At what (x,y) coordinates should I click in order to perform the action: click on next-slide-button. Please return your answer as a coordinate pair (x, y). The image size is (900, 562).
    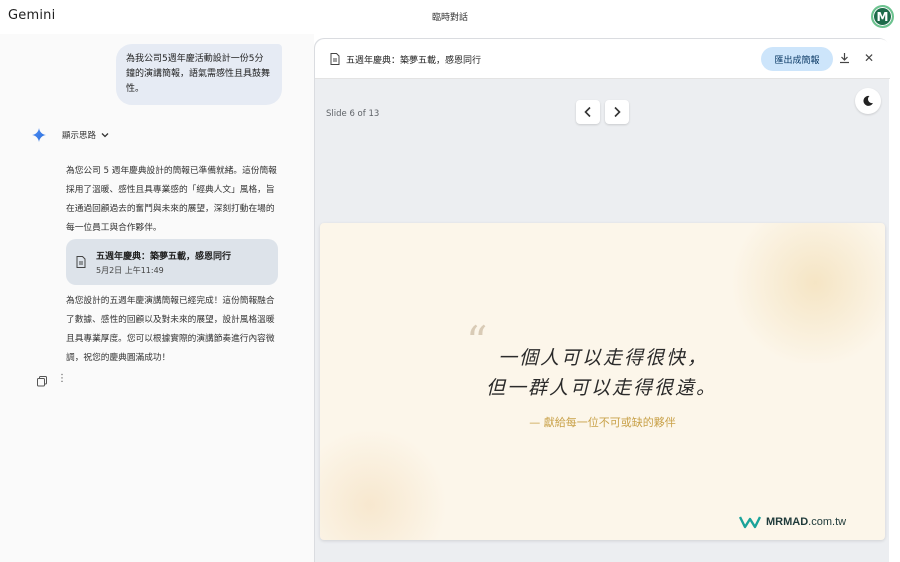
    Looking at the image, I should click on (617, 112).